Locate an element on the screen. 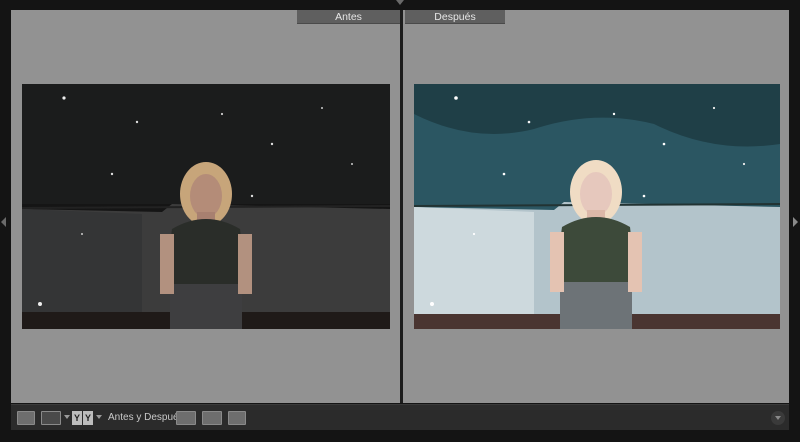 This screenshot has height=442, width=800. swap-settings-icon is located at coordinates (237, 418).